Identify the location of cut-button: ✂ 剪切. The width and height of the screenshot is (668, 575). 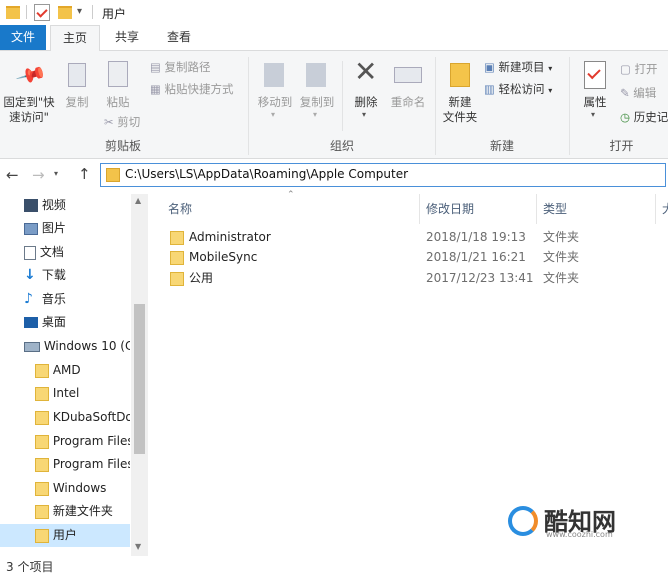
(122, 122).